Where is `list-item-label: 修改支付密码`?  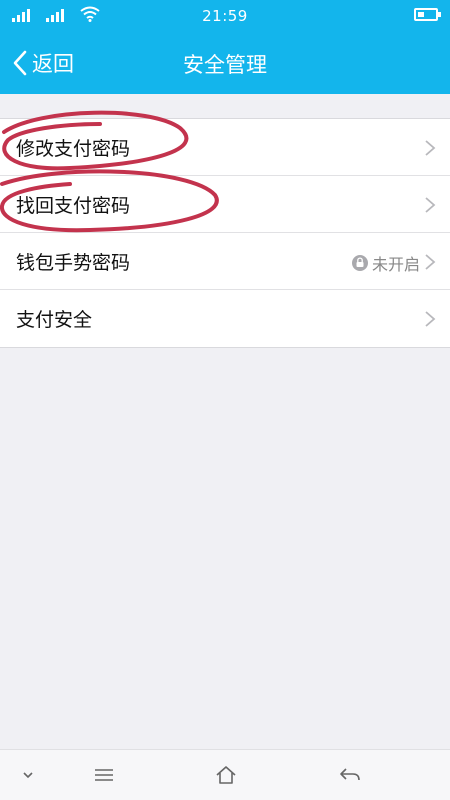 list-item-label: 修改支付密码 is located at coordinates (73, 148).